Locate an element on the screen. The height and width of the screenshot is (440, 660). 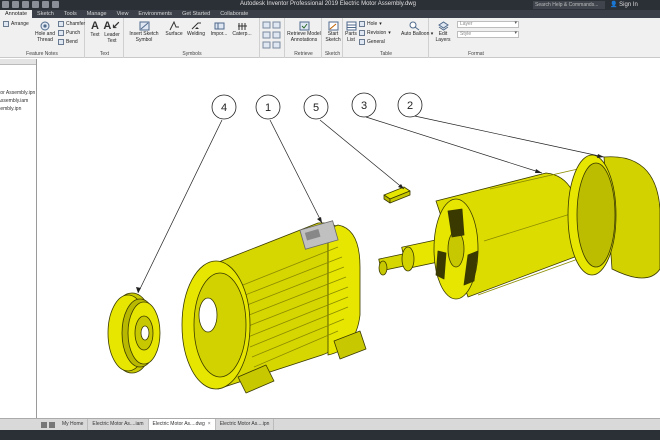
rotor-part is located at coordinates (480, 234).